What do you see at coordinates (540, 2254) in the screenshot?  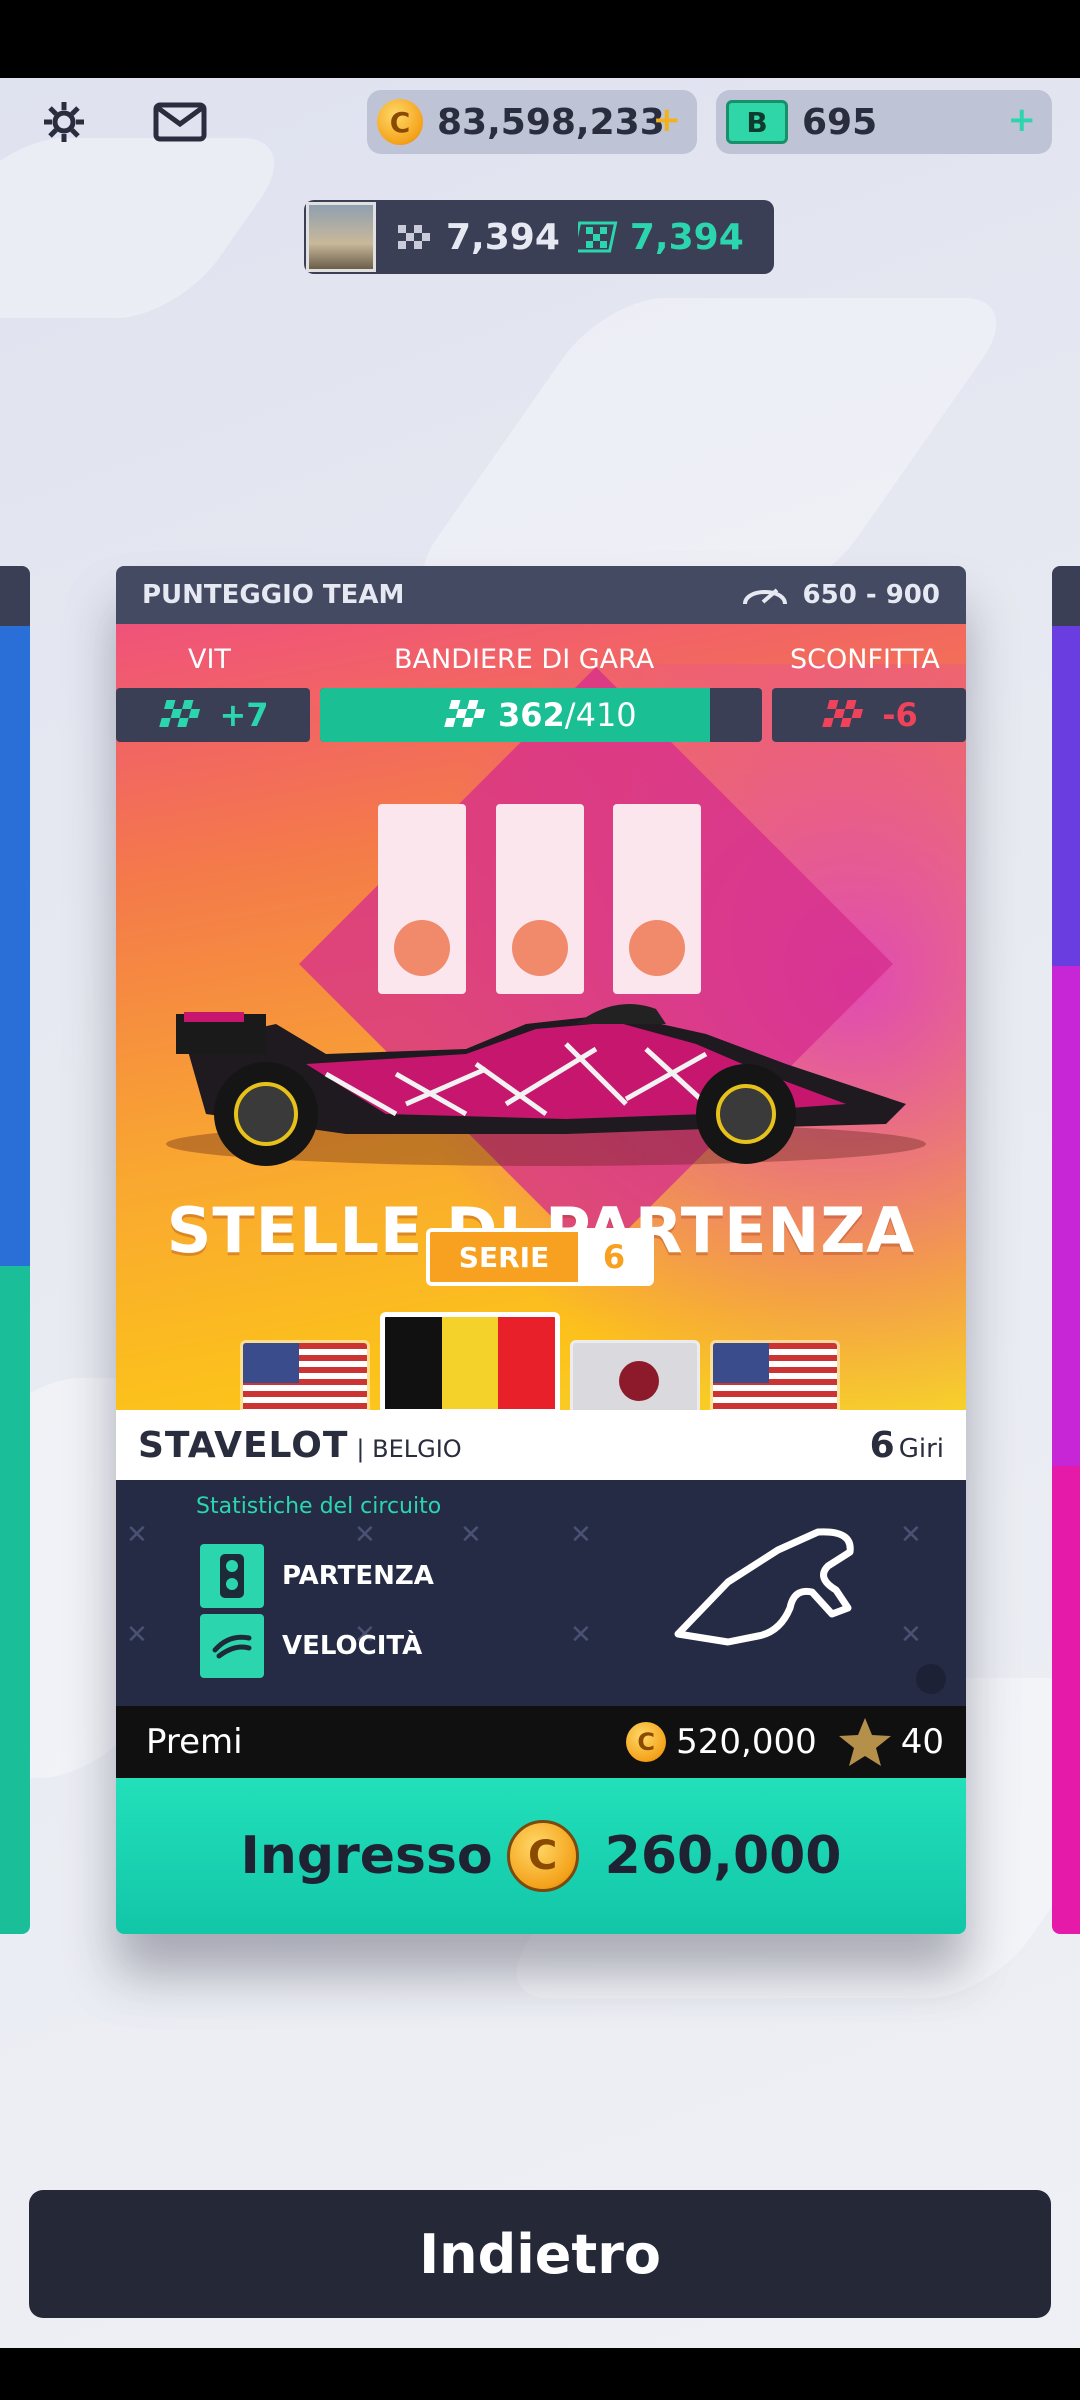 I see `back-button: Indietro` at bounding box center [540, 2254].